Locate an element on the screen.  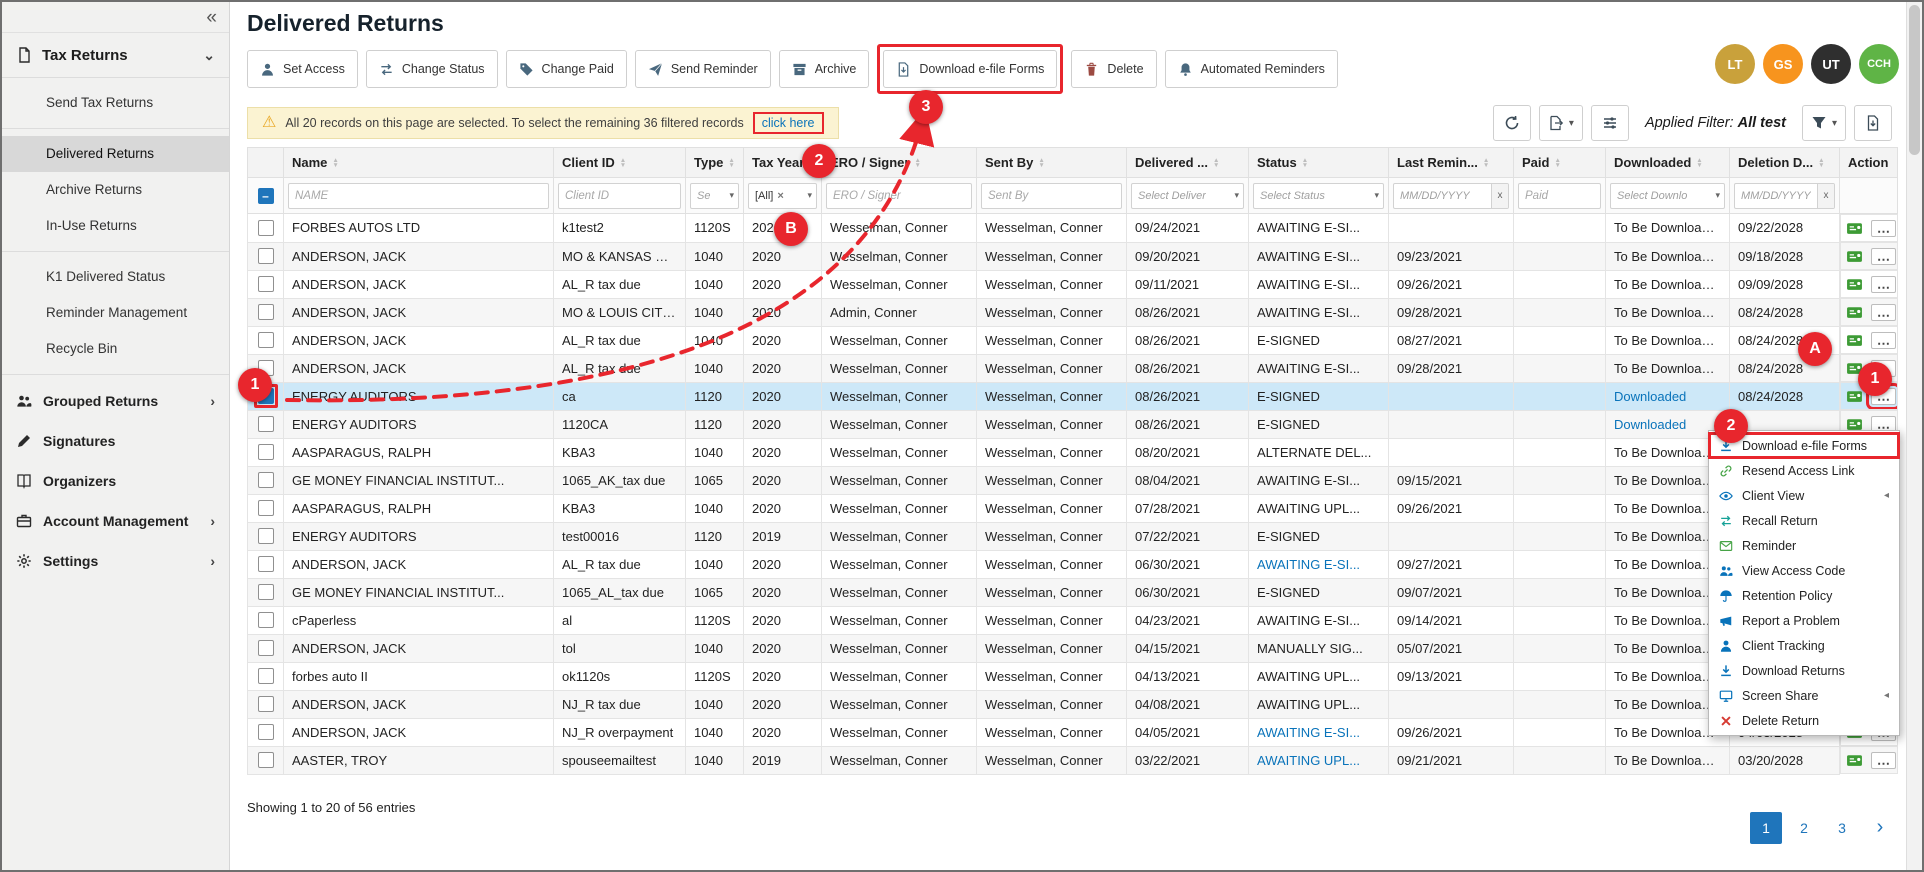
sidebar-item-reminder-management: Reminder Management is located at coordinates (115, 313).